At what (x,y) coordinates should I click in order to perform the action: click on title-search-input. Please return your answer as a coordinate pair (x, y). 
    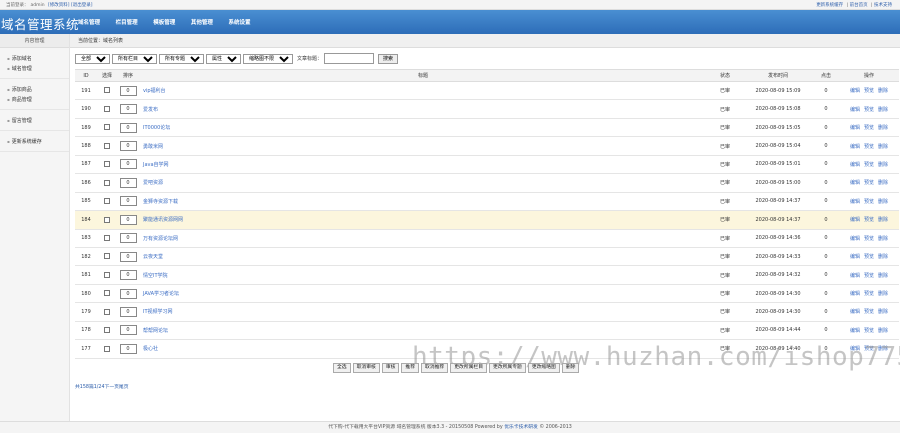
    Looking at the image, I should click on (349, 58).